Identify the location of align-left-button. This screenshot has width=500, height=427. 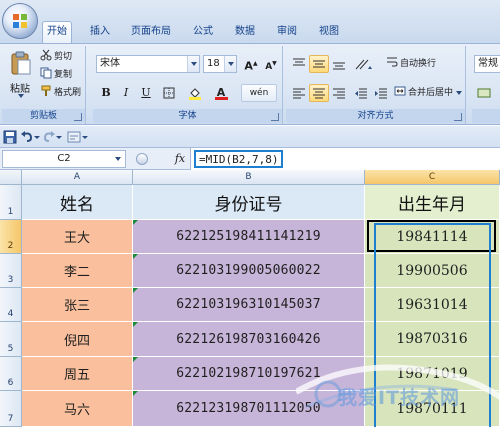
(299, 93).